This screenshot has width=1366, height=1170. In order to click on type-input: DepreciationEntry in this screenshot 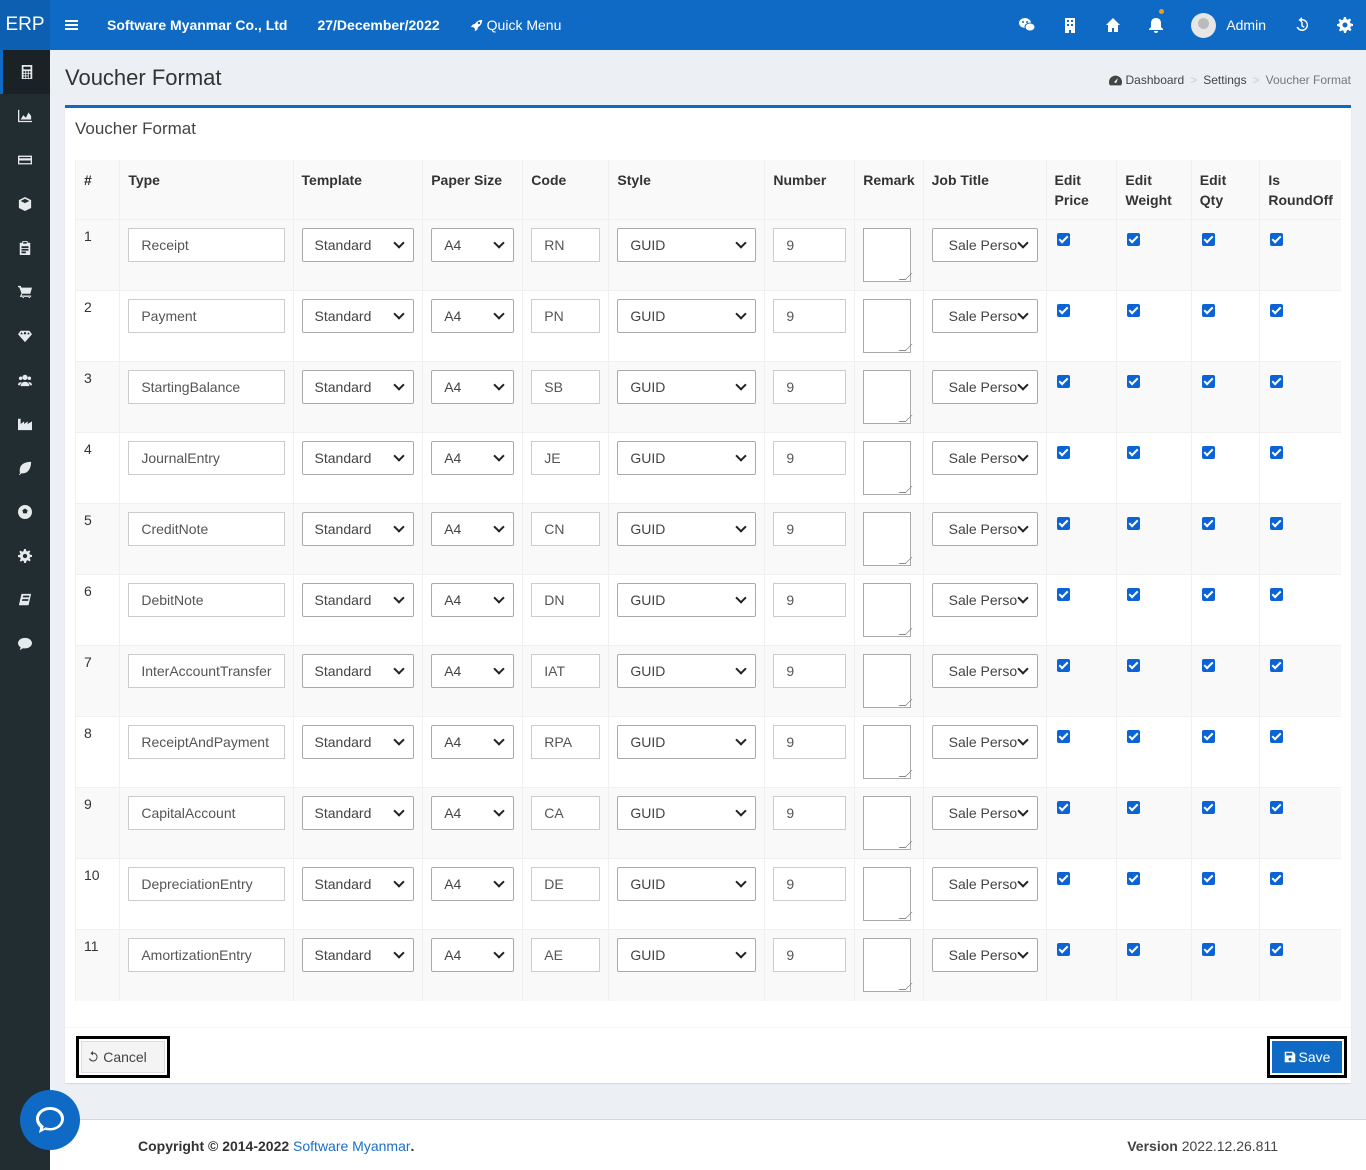, I will do `click(206, 884)`.